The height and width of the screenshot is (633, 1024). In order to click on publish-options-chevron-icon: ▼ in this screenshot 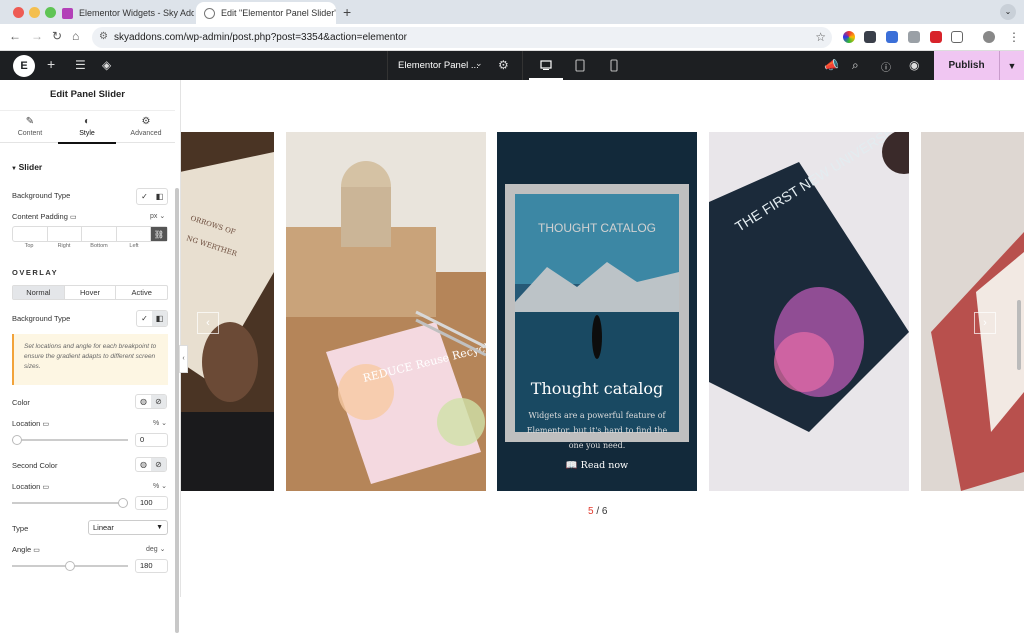, I will do `click(1011, 65)`.